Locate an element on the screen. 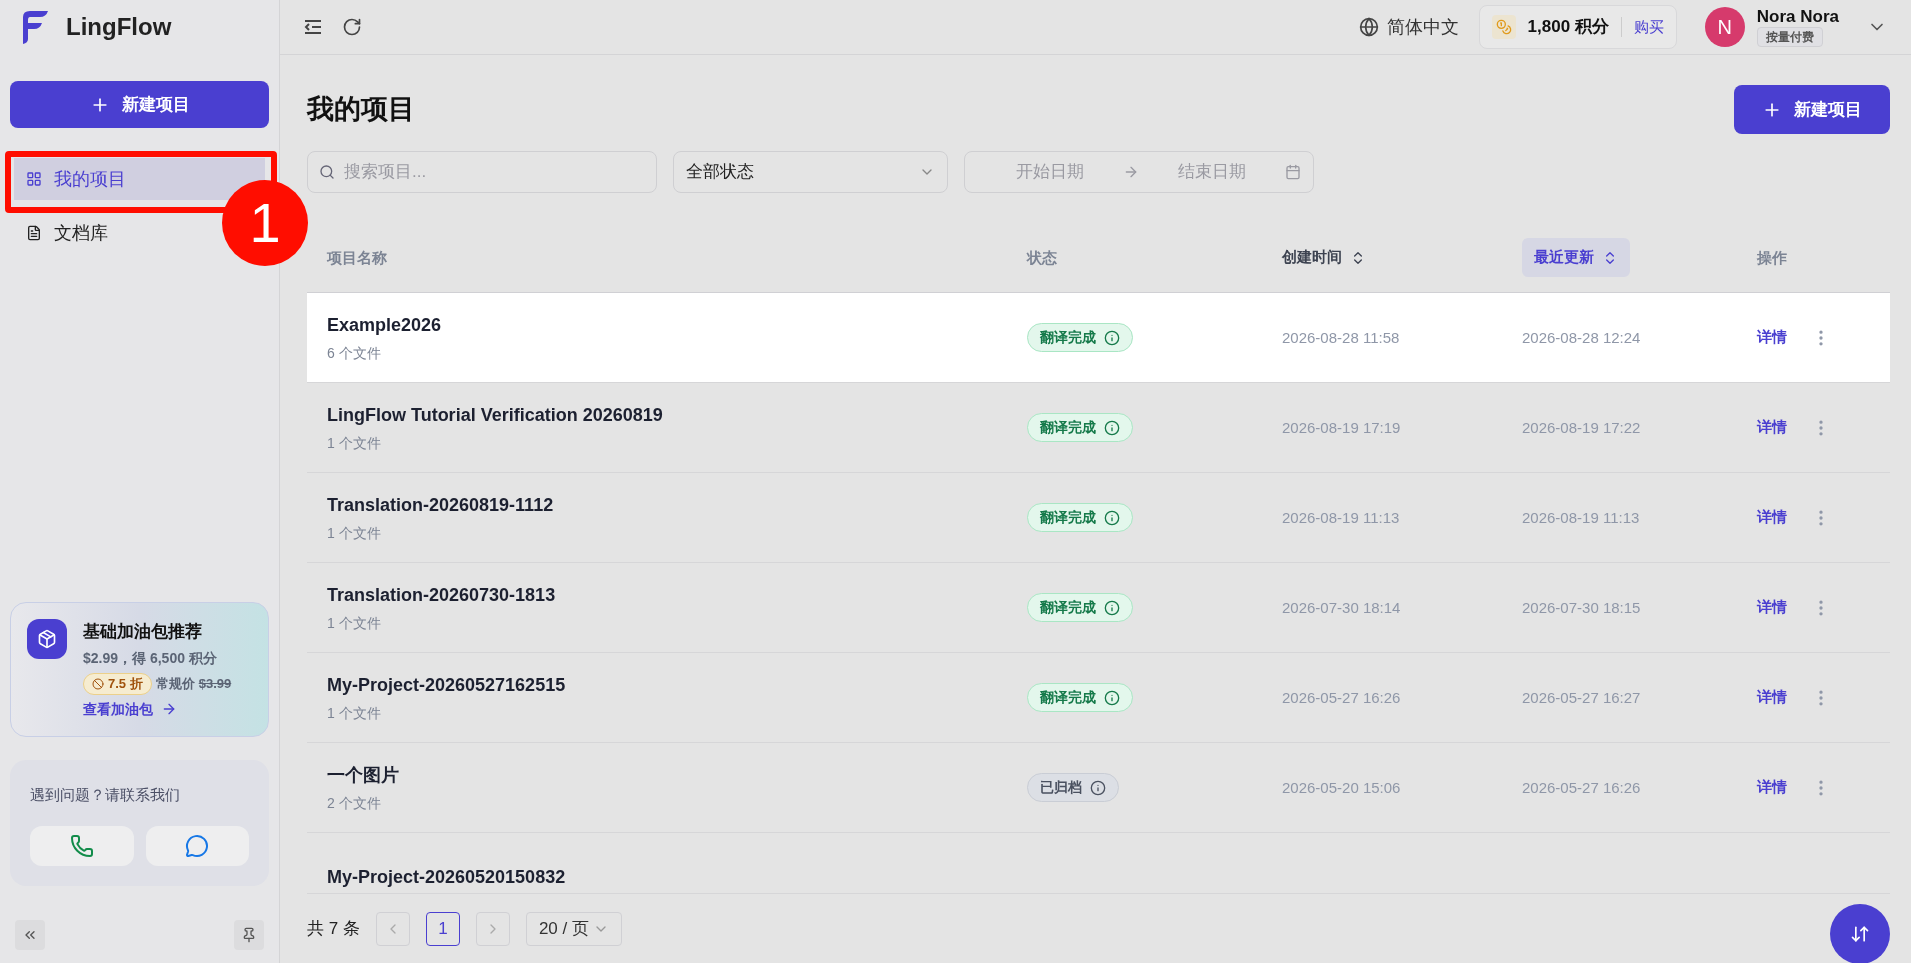 This screenshot has width=1911, height=963. created-time: 2026-05-20 15:06 is located at coordinates (1341, 787).